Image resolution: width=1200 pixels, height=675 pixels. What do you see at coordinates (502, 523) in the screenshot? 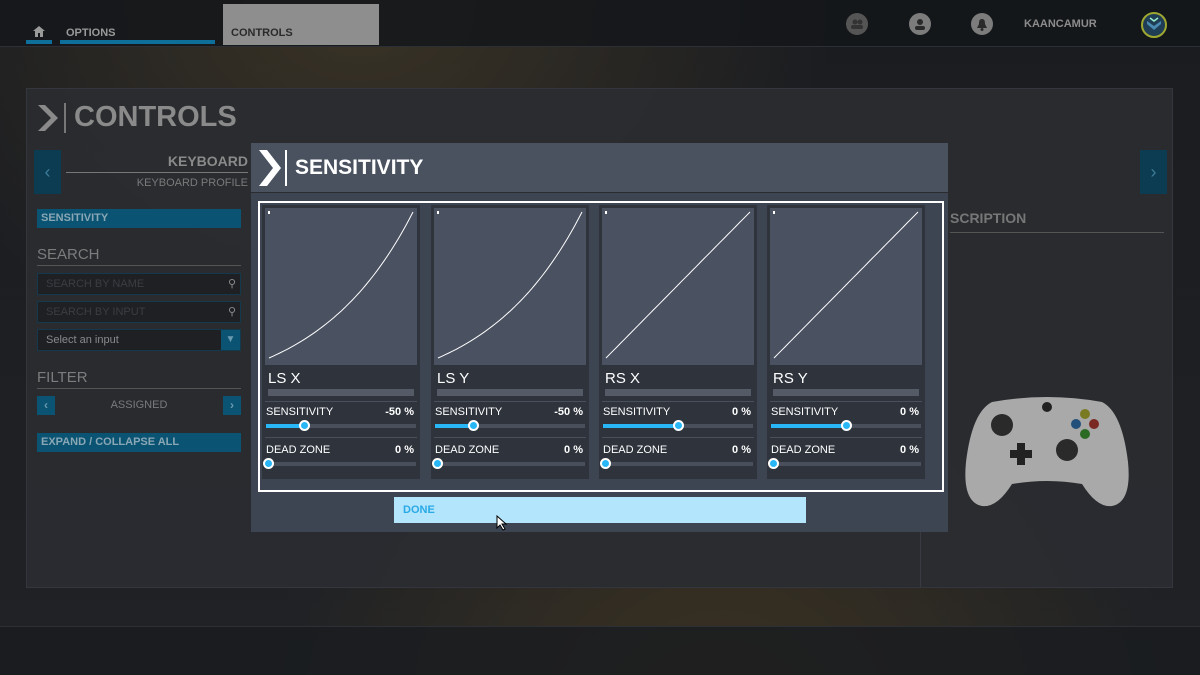
I see `mouse-cursor-icon` at bounding box center [502, 523].